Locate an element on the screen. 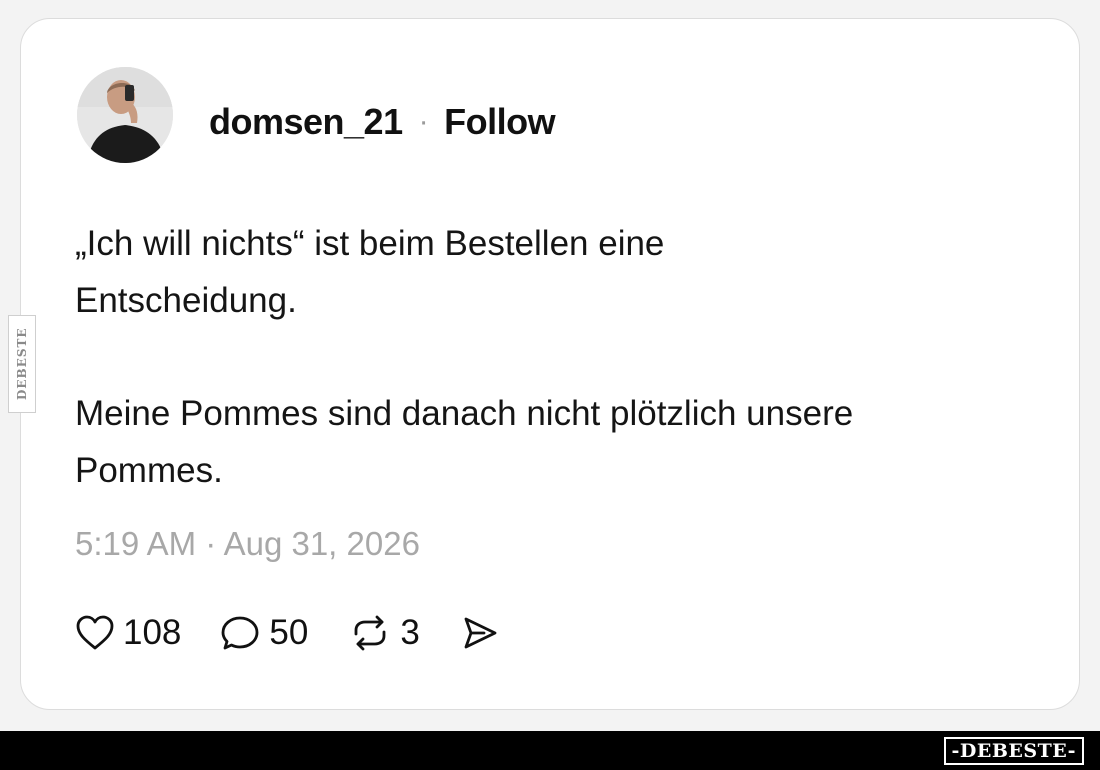 This screenshot has height=770, width=1100. follow-button: Follow is located at coordinates (499, 122).